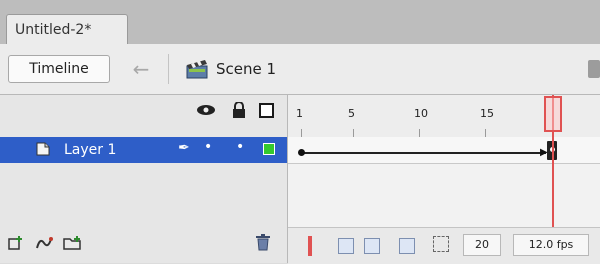  Describe the element at coordinates (553, 114) in the screenshot. I see `playhead` at that location.